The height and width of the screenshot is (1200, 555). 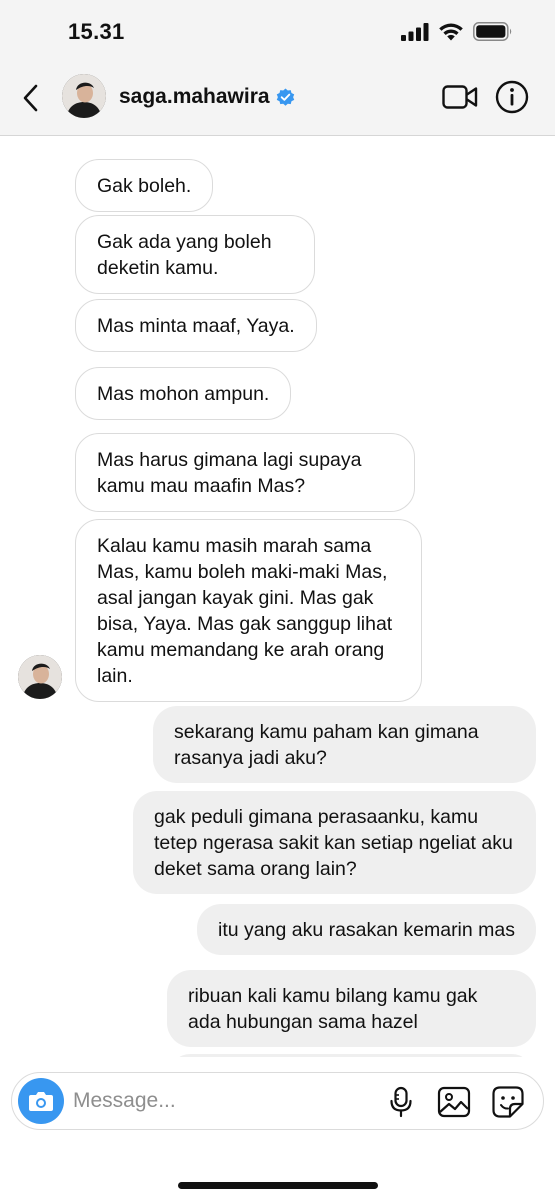 What do you see at coordinates (351, 1055) in the screenshot?
I see `message-bubble-outgoing-partial` at bounding box center [351, 1055].